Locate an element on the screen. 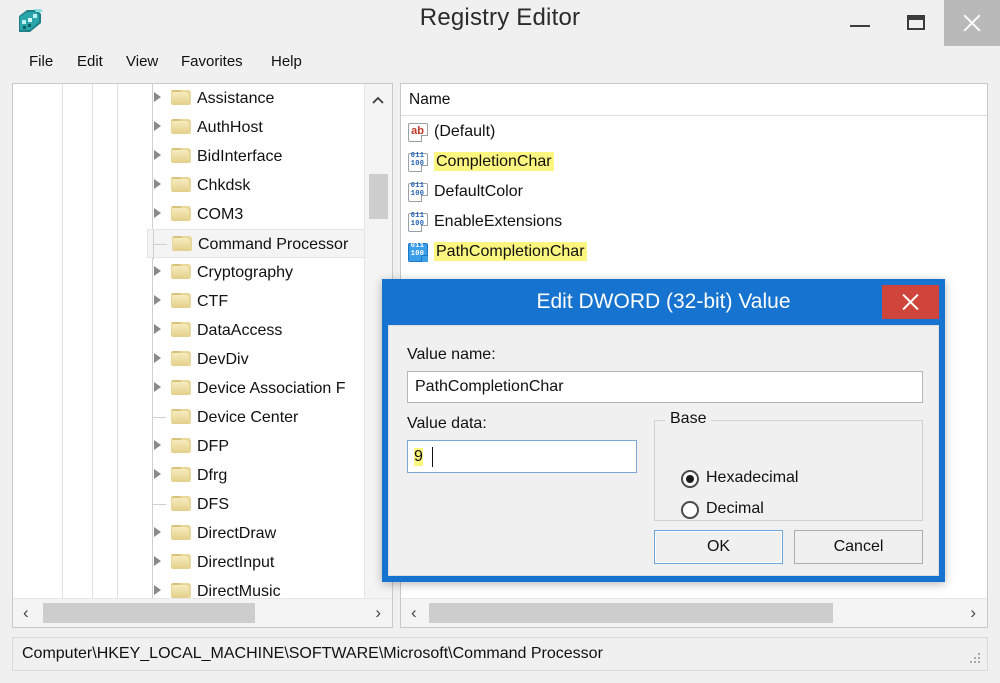  close-button is located at coordinates (972, 23).